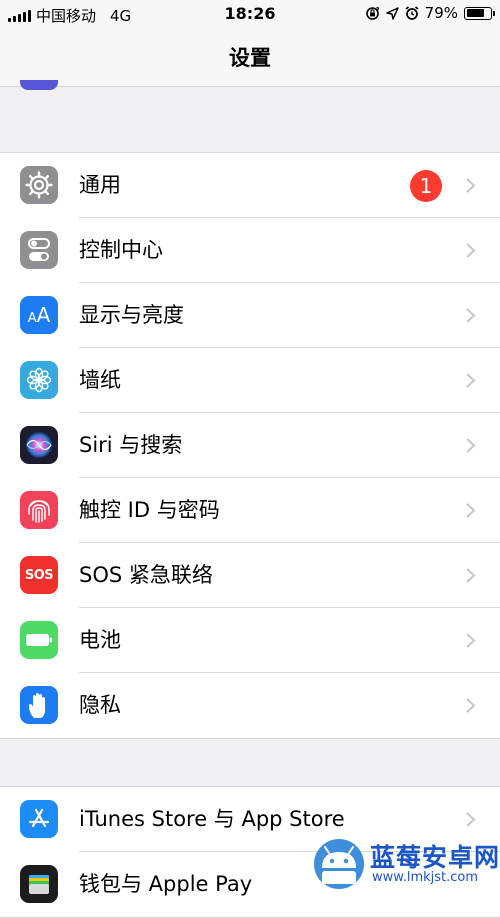  What do you see at coordinates (250, 705) in the screenshot?
I see `settings-row-privacy: 隐私` at bounding box center [250, 705].